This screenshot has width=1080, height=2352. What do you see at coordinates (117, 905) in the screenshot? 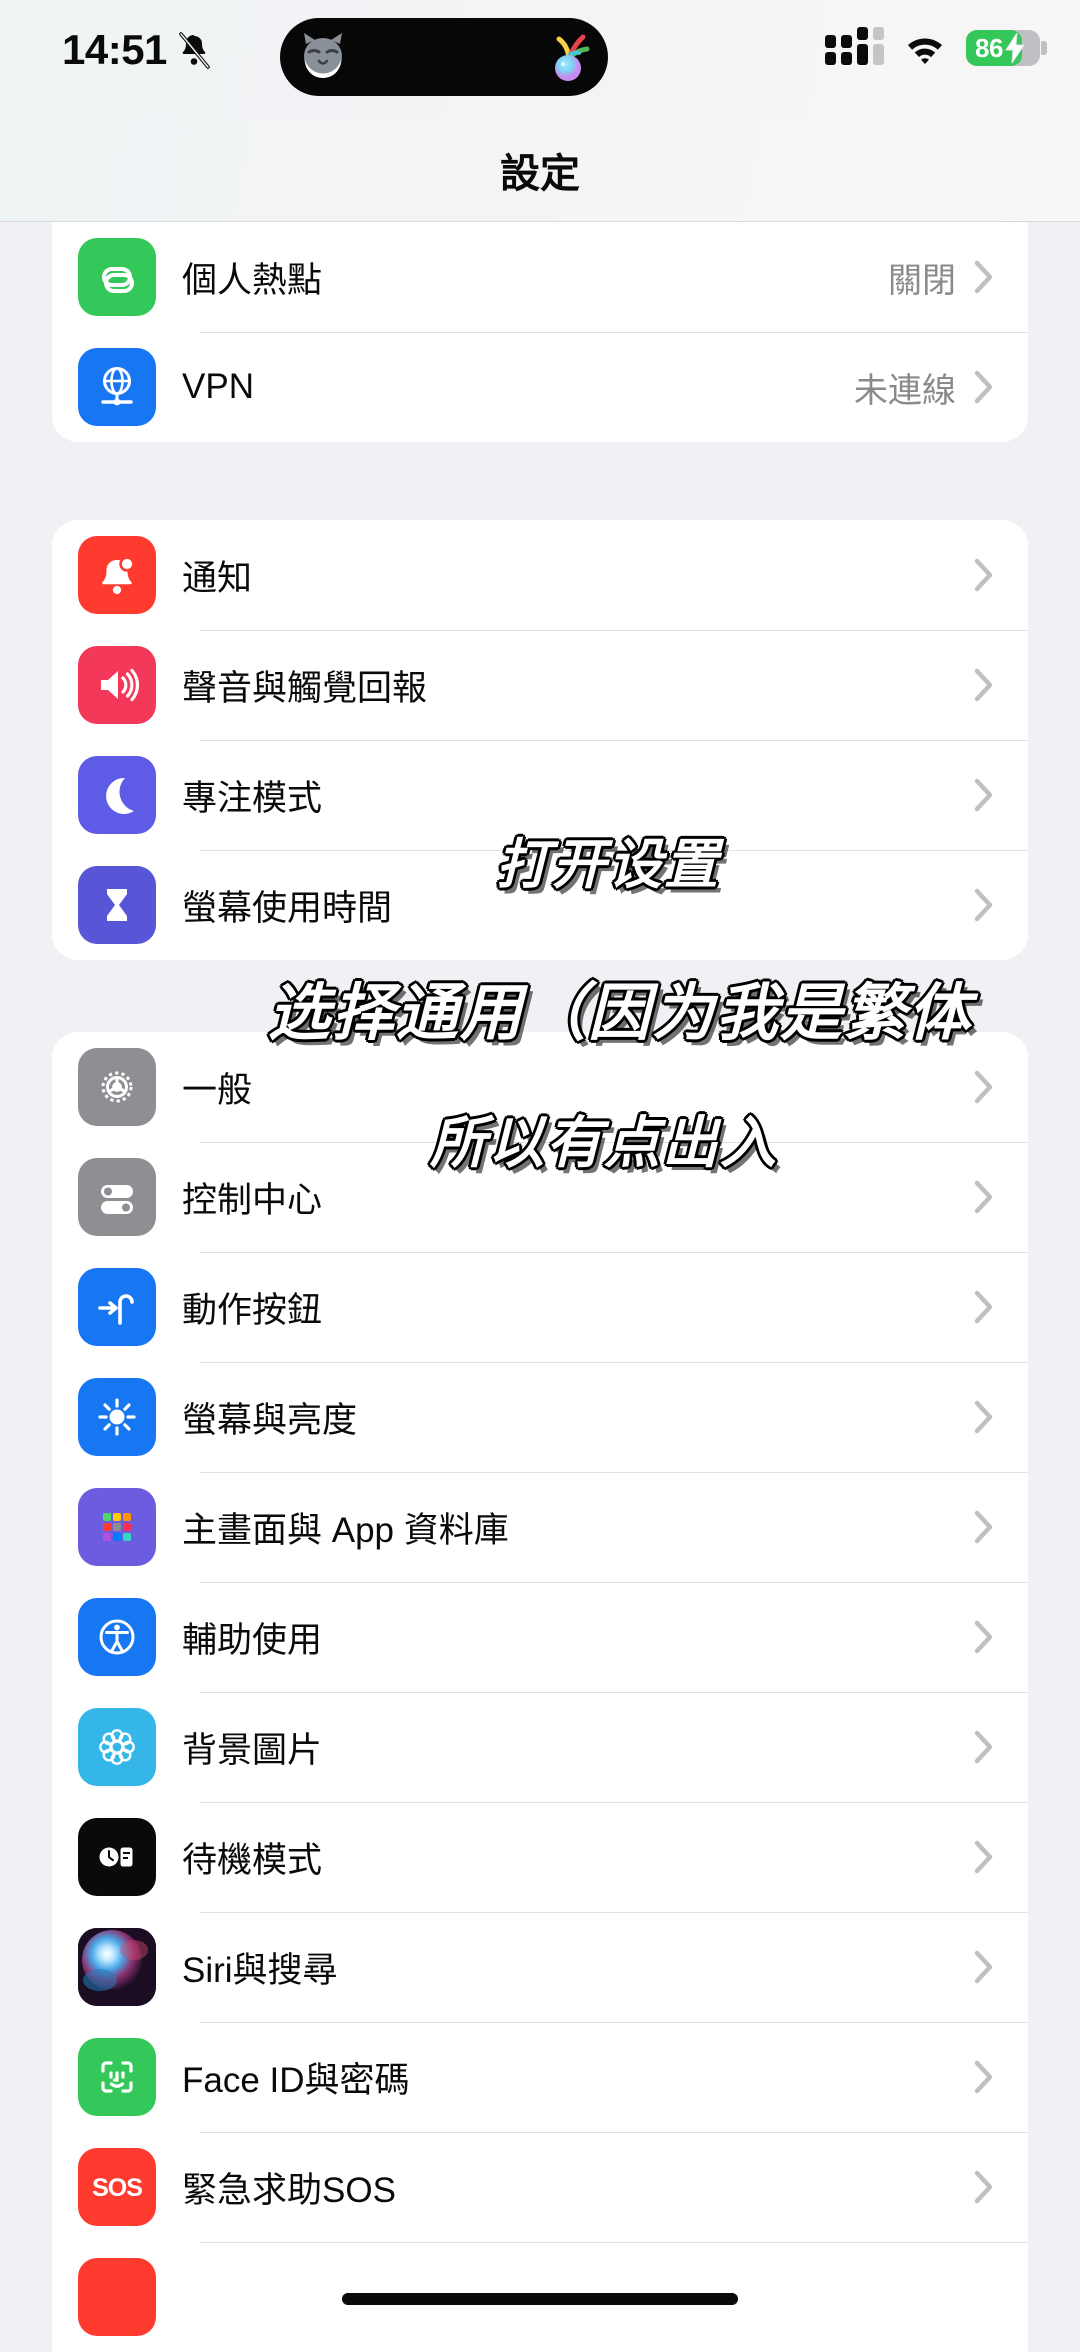
I see `screen-time-hourglass-icon` at bounding box center [117, 905].